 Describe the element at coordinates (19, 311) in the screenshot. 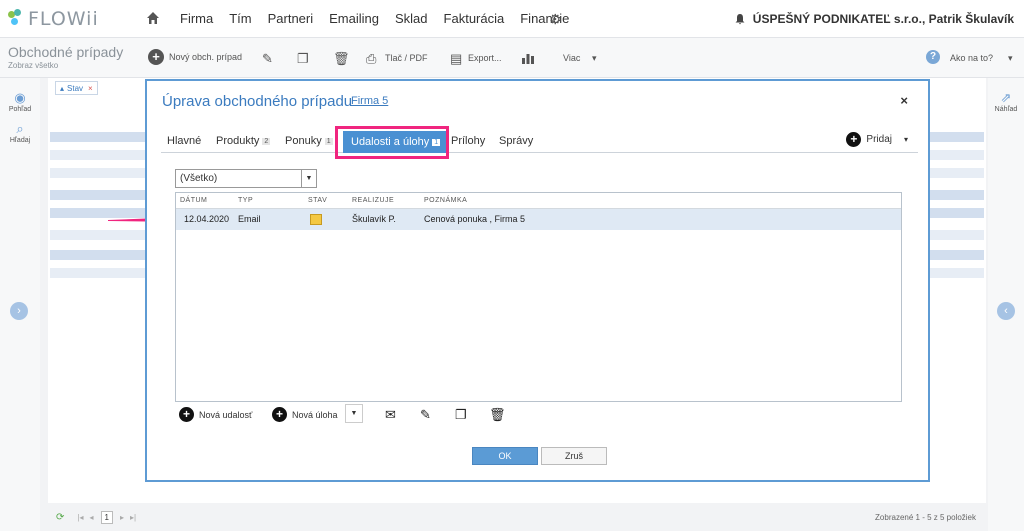

I see `chevron-right-icon: ›` at that location.